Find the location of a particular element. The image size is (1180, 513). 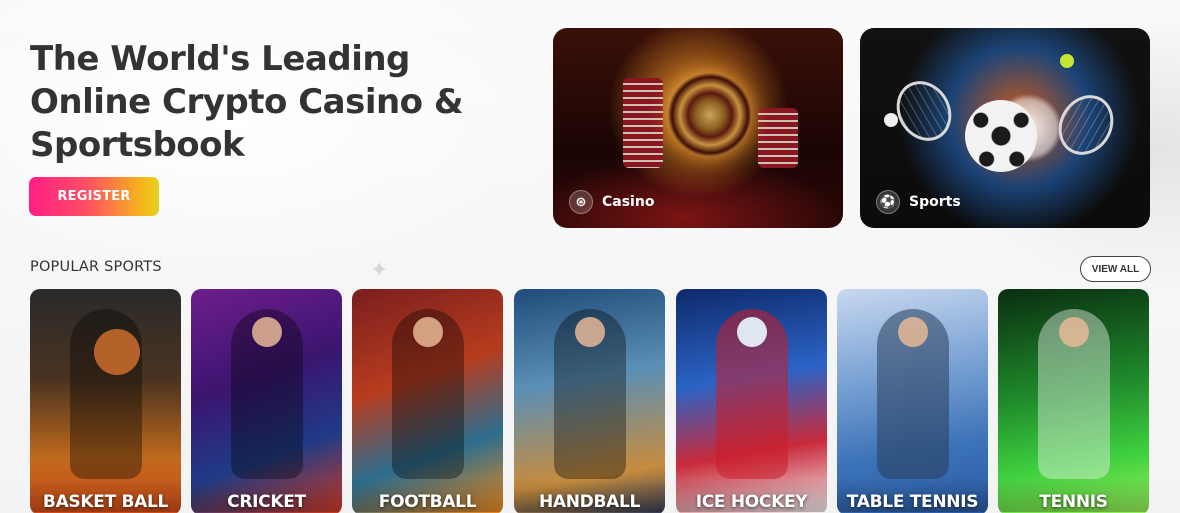

casino-card: ⊛ Casino is located at coordinates (698, 128).